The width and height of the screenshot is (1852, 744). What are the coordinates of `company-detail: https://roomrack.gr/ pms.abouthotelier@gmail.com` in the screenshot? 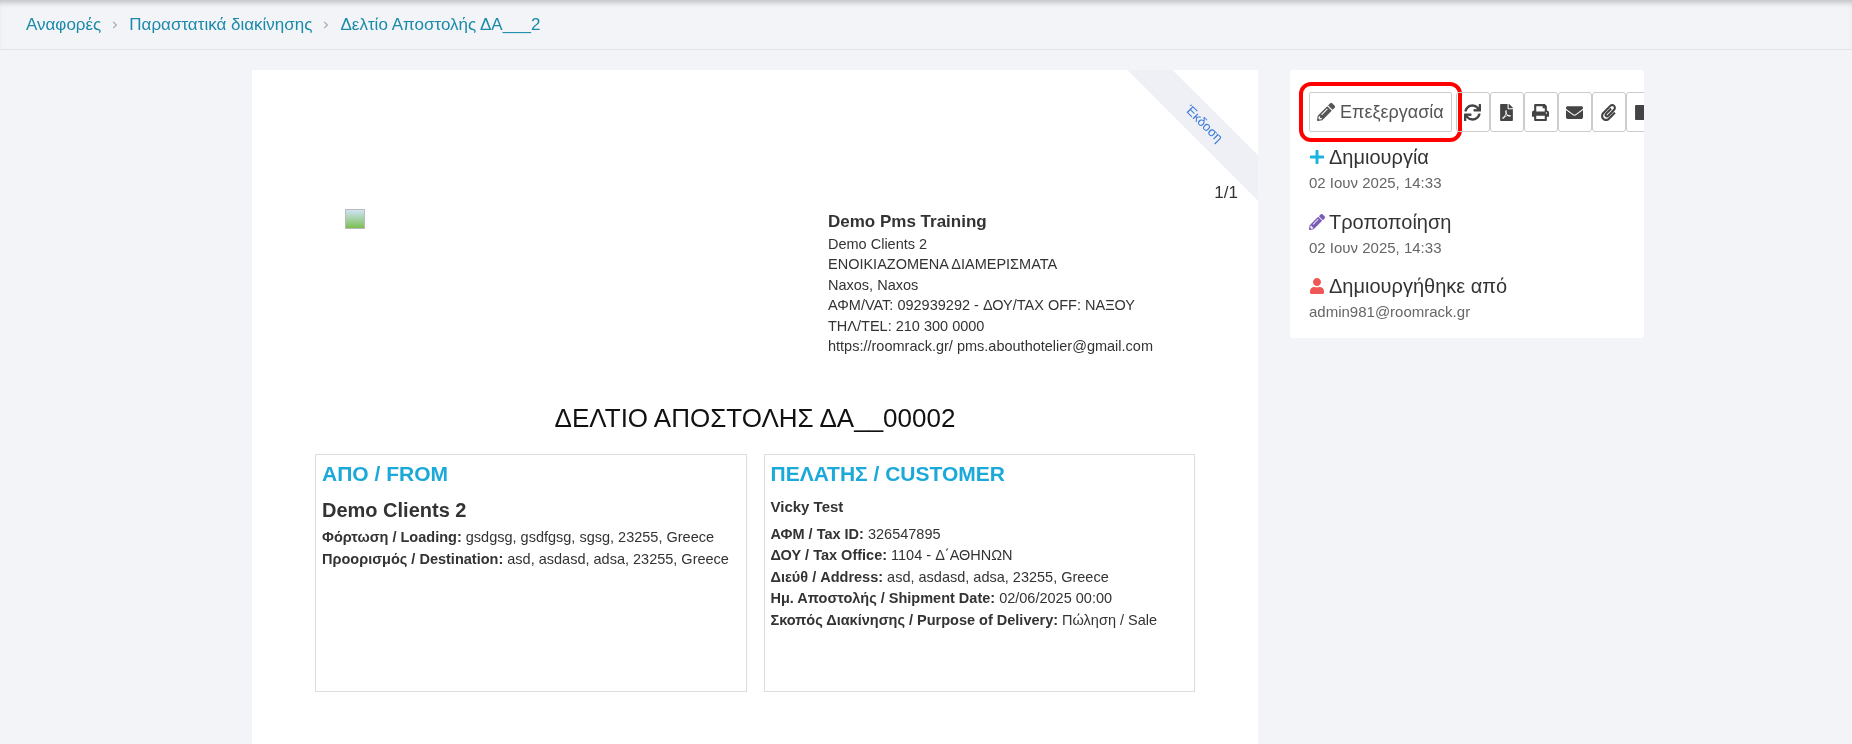 It's located at (990, 346).